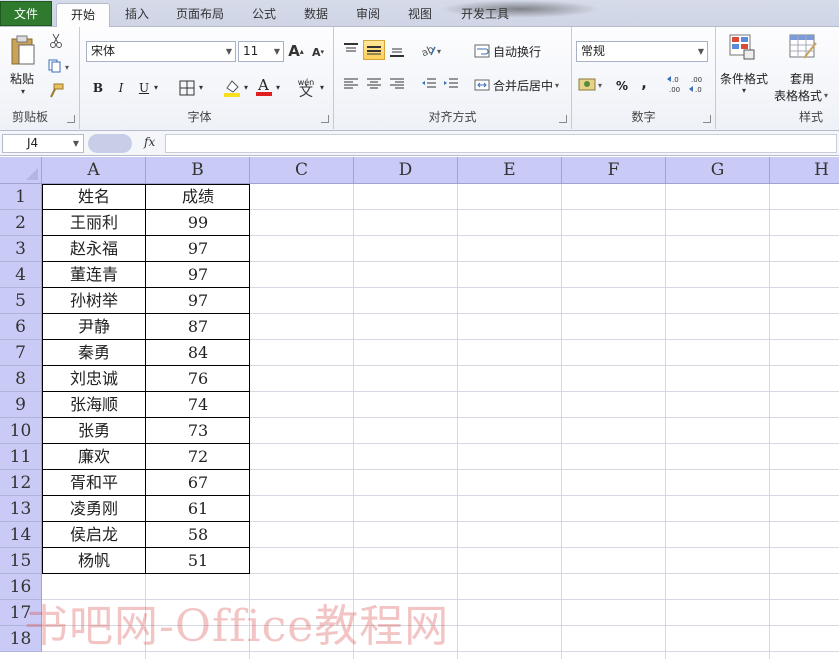 The height and width of the screenshot is (659, 839). What do you see at coordinates (622, 86) in the screenshot?
I see `percent-button: %` at bounding box center [622, 86].